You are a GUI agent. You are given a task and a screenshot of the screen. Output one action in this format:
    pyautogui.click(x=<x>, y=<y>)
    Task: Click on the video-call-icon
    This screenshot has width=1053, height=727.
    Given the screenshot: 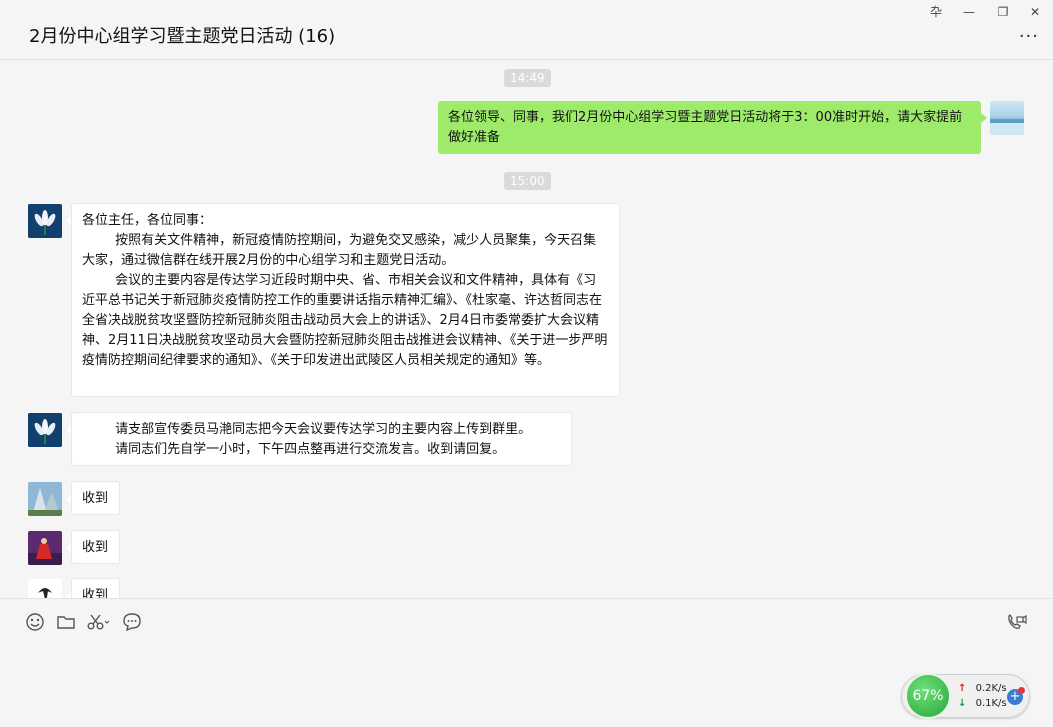 What is the action you would take?
    pyautogui.click(x=1016, y=622)
    